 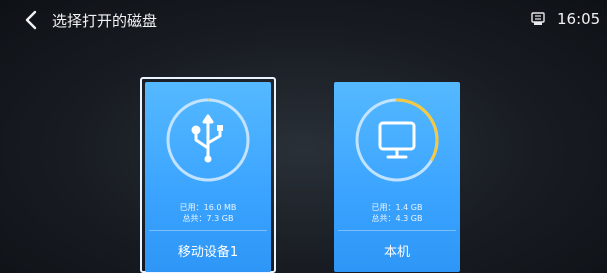 What do you see at coordinates (208, 207) in the screenshot?
I see `used-space: 已用：16.0 MB` at bounding box center [208, 207].